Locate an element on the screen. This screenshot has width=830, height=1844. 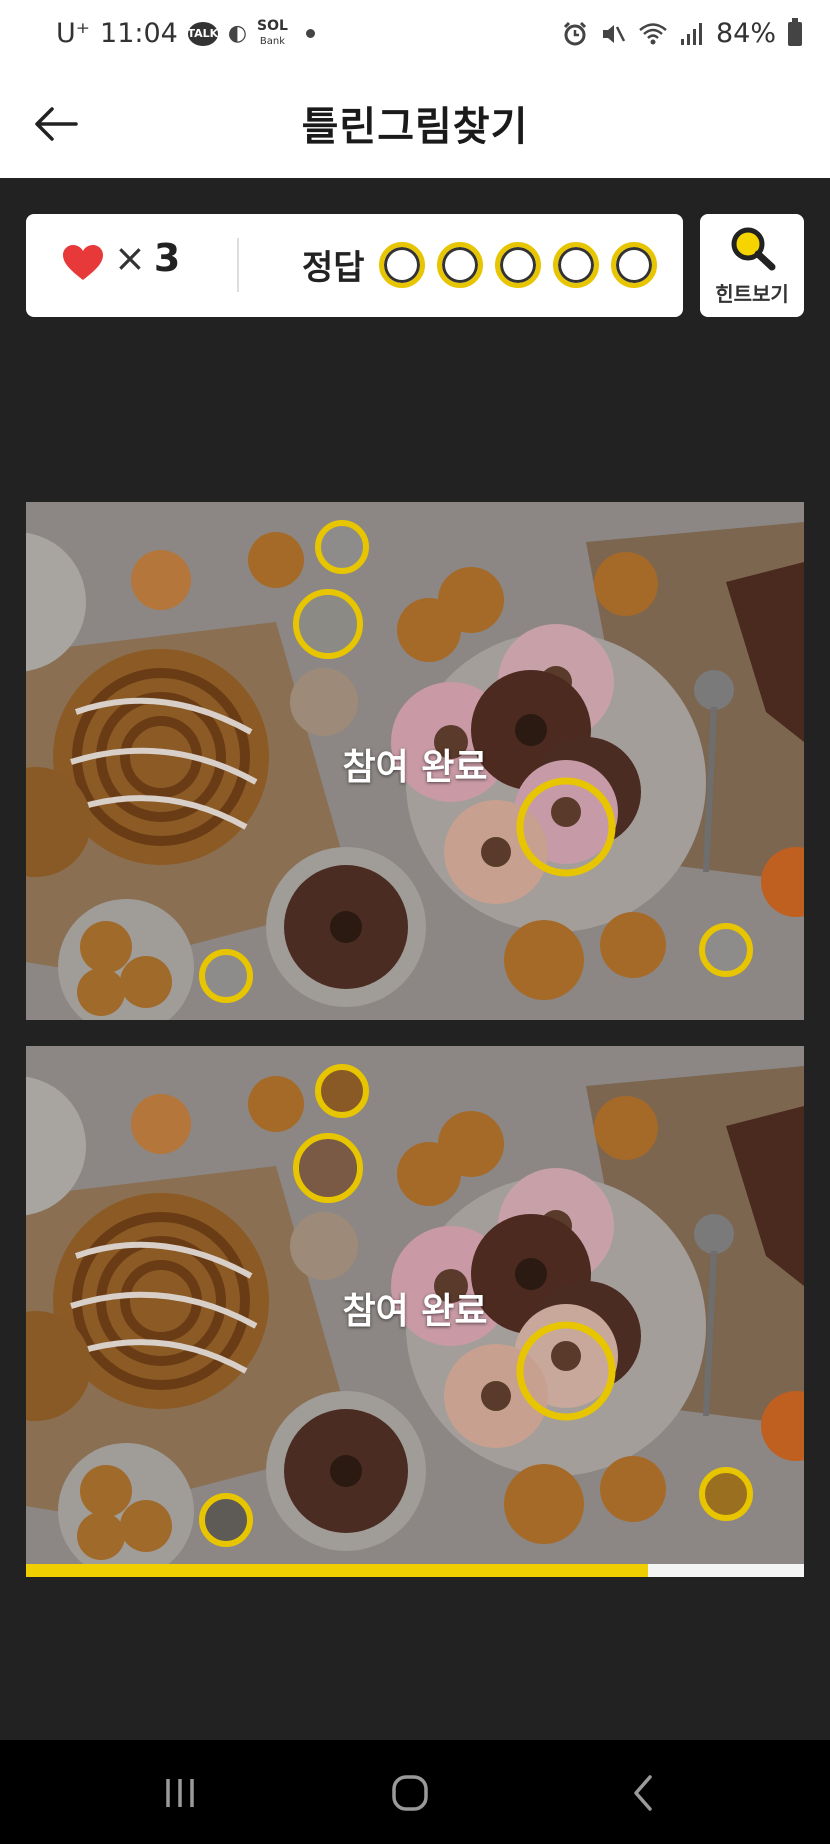
timer-progress-bar is located at coordinates (415, 1570).